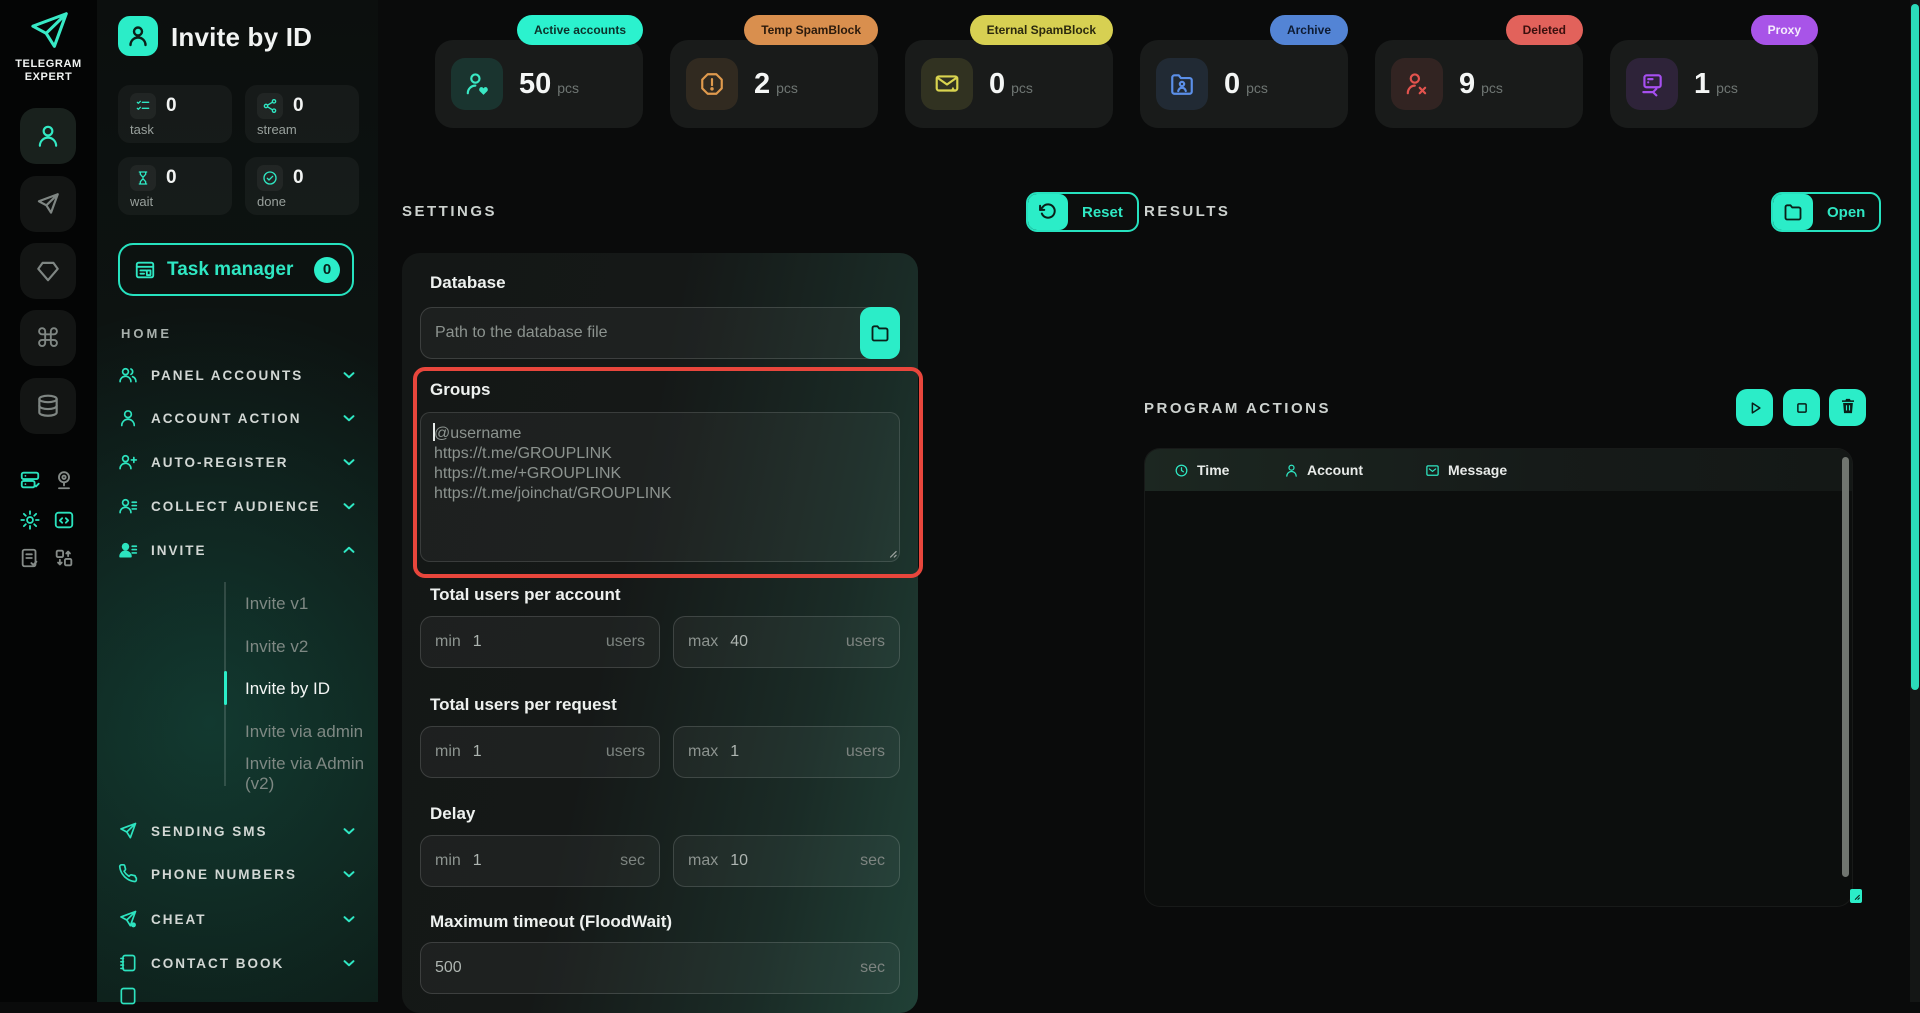  I want to click on document-check-icon, so click(30, 558).